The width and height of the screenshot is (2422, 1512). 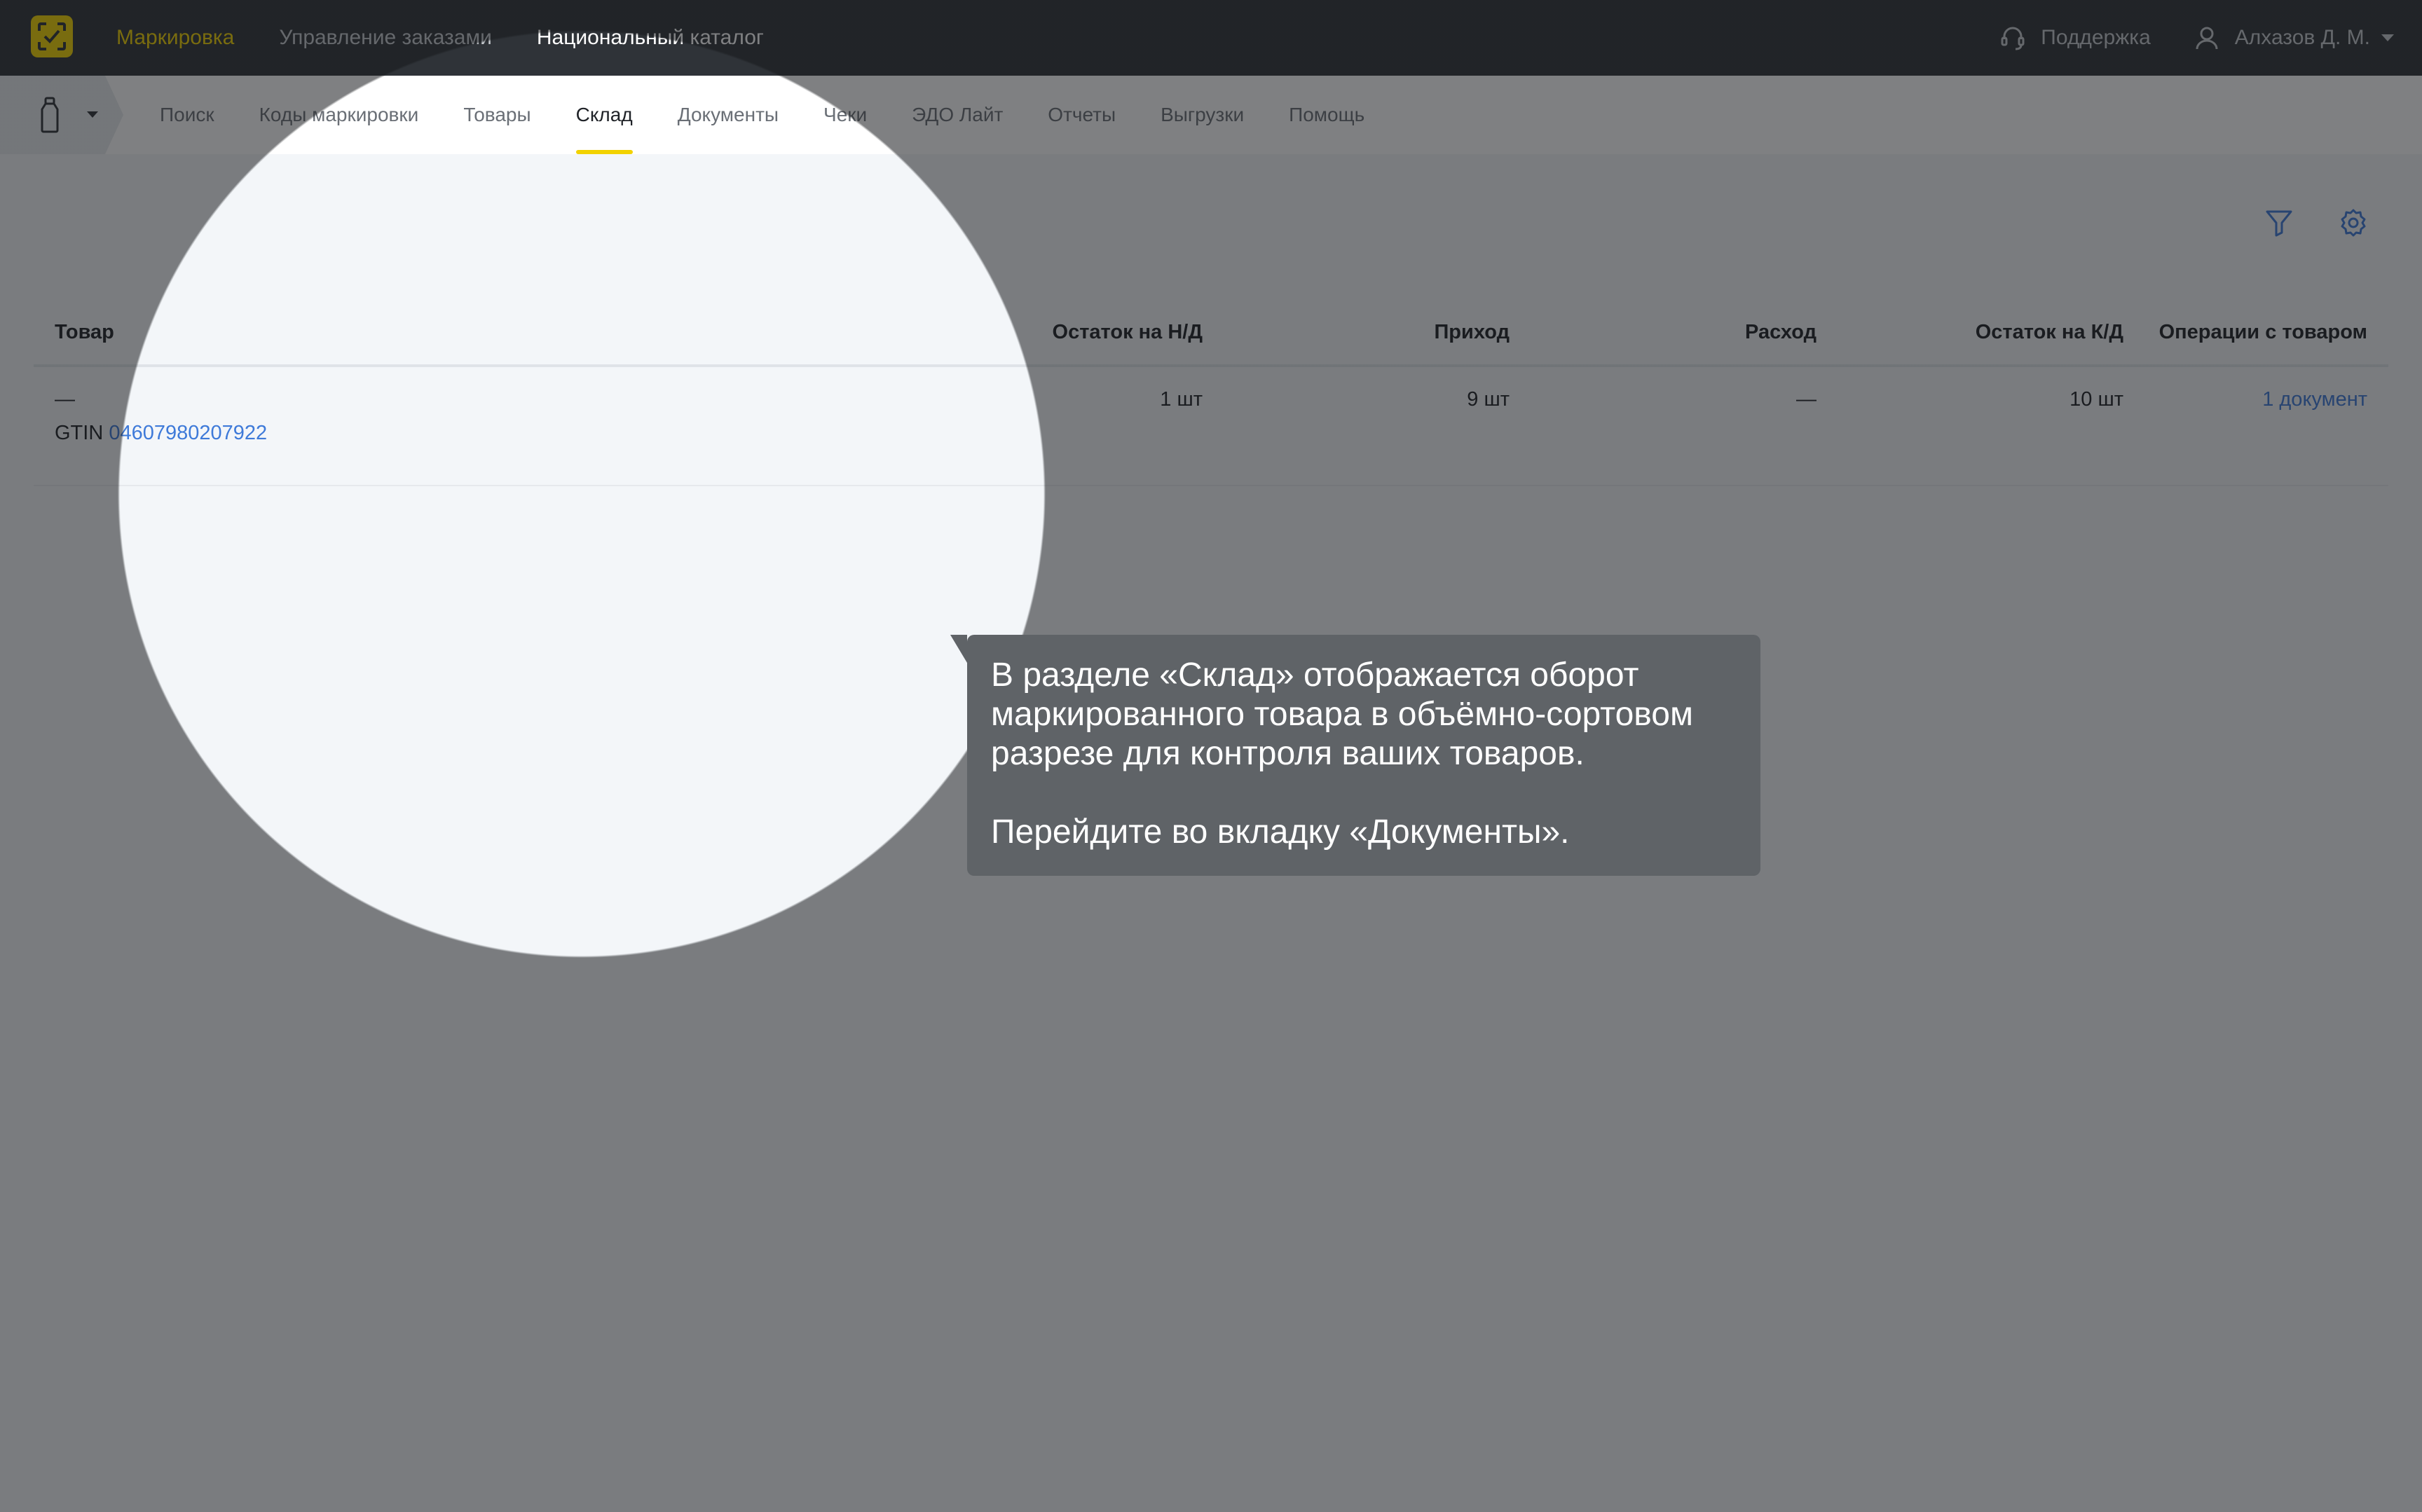 What do you see at coordinates (1202, 115) in the screenshot?
I see `tab-exports: Выгрузки` at bounding box center [1202, 115].